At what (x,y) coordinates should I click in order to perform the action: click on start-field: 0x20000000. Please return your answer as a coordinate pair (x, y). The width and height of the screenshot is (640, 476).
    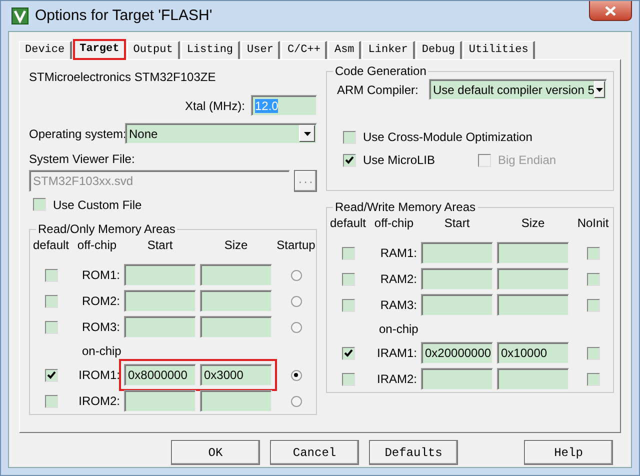
    Looking at the image, I should click on (457, 353).